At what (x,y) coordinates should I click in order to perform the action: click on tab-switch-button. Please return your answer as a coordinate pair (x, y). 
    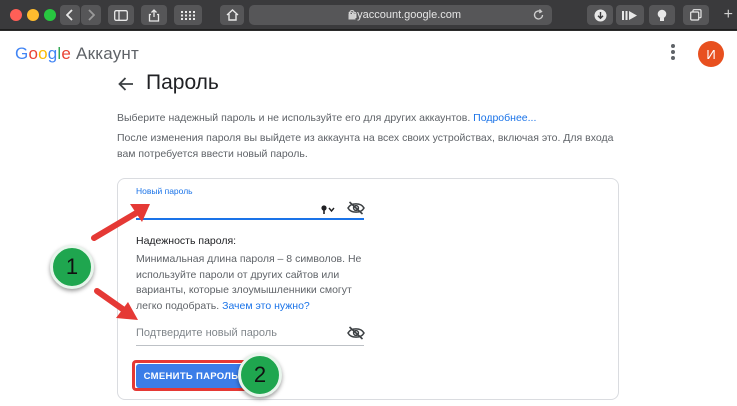
    Looking at the image, I should click on (696, 15).